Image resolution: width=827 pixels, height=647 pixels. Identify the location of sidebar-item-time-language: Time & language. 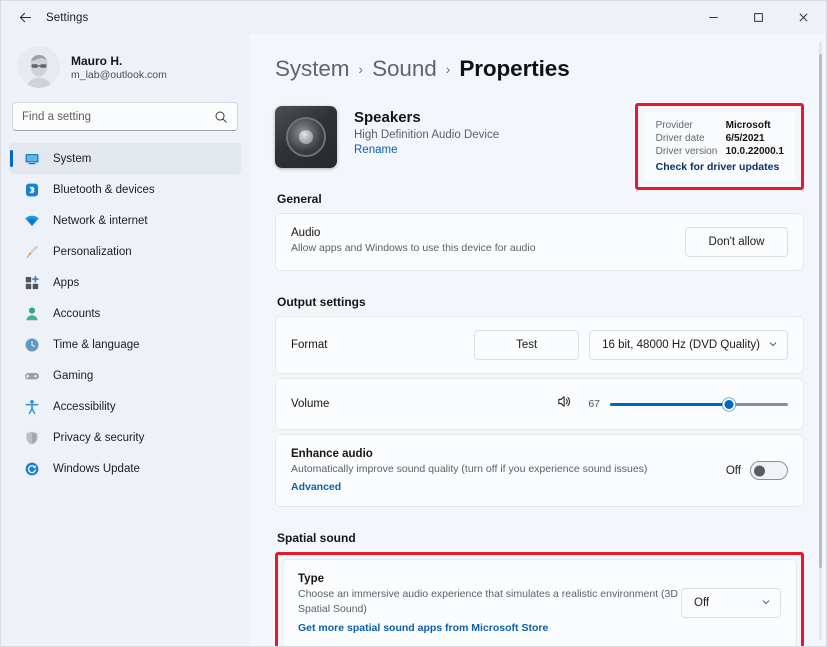
(125, 344).